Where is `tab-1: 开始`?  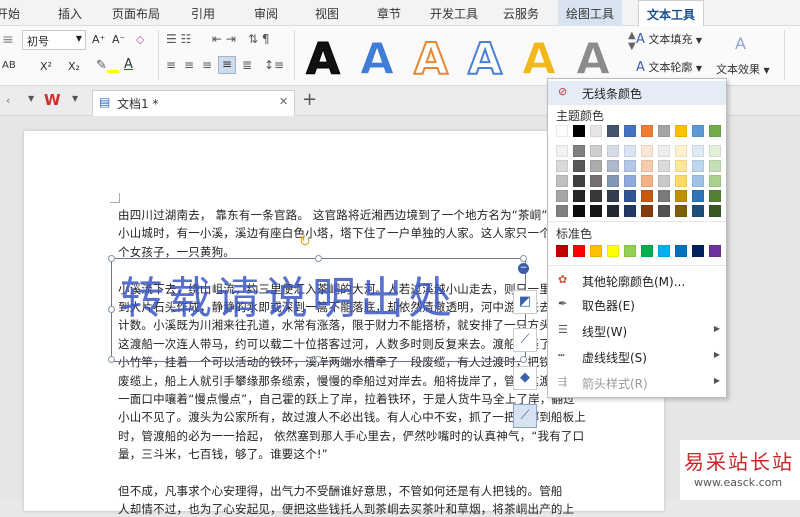
tab-1: 开始 is located at coordinates (10, 13).